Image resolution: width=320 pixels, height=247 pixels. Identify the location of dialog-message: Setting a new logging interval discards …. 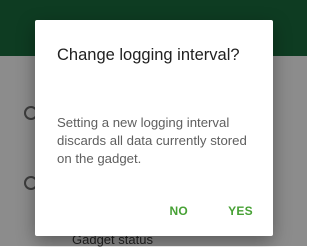
(152, 140).